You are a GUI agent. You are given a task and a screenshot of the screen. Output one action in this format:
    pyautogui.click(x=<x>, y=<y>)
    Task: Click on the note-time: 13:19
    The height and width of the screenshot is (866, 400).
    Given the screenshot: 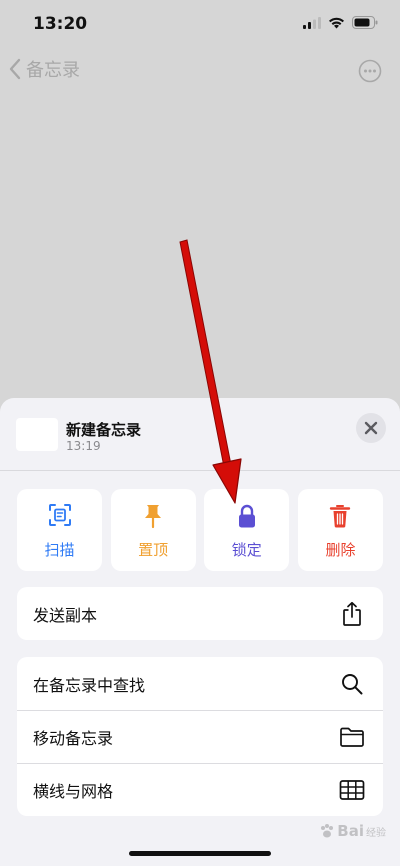 What is the action you would take?
    pyautogui.click(x=83, y=446)
    